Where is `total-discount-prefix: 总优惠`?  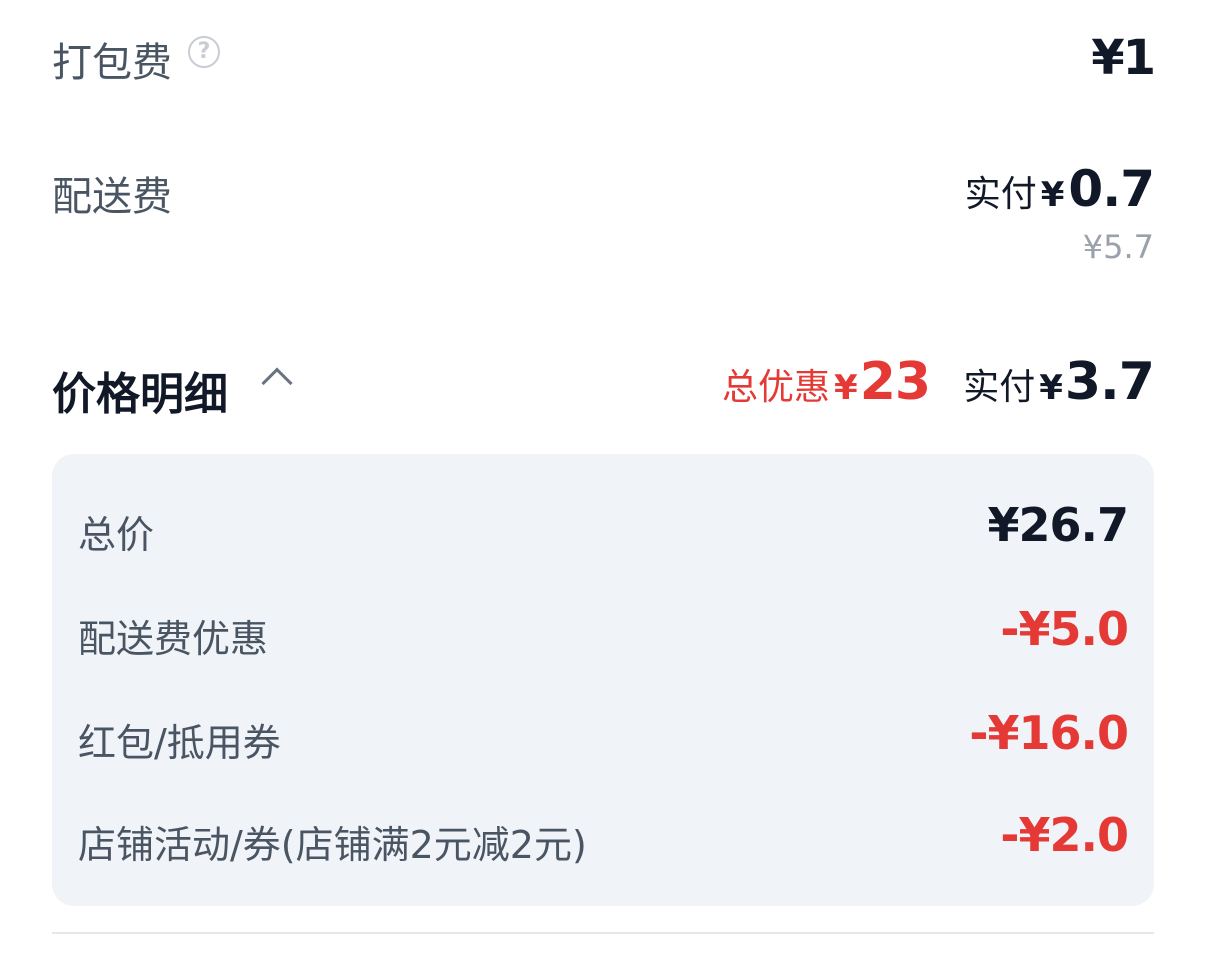 total-discount-prefix: 总优惠 is located at coordinates (776, 387).